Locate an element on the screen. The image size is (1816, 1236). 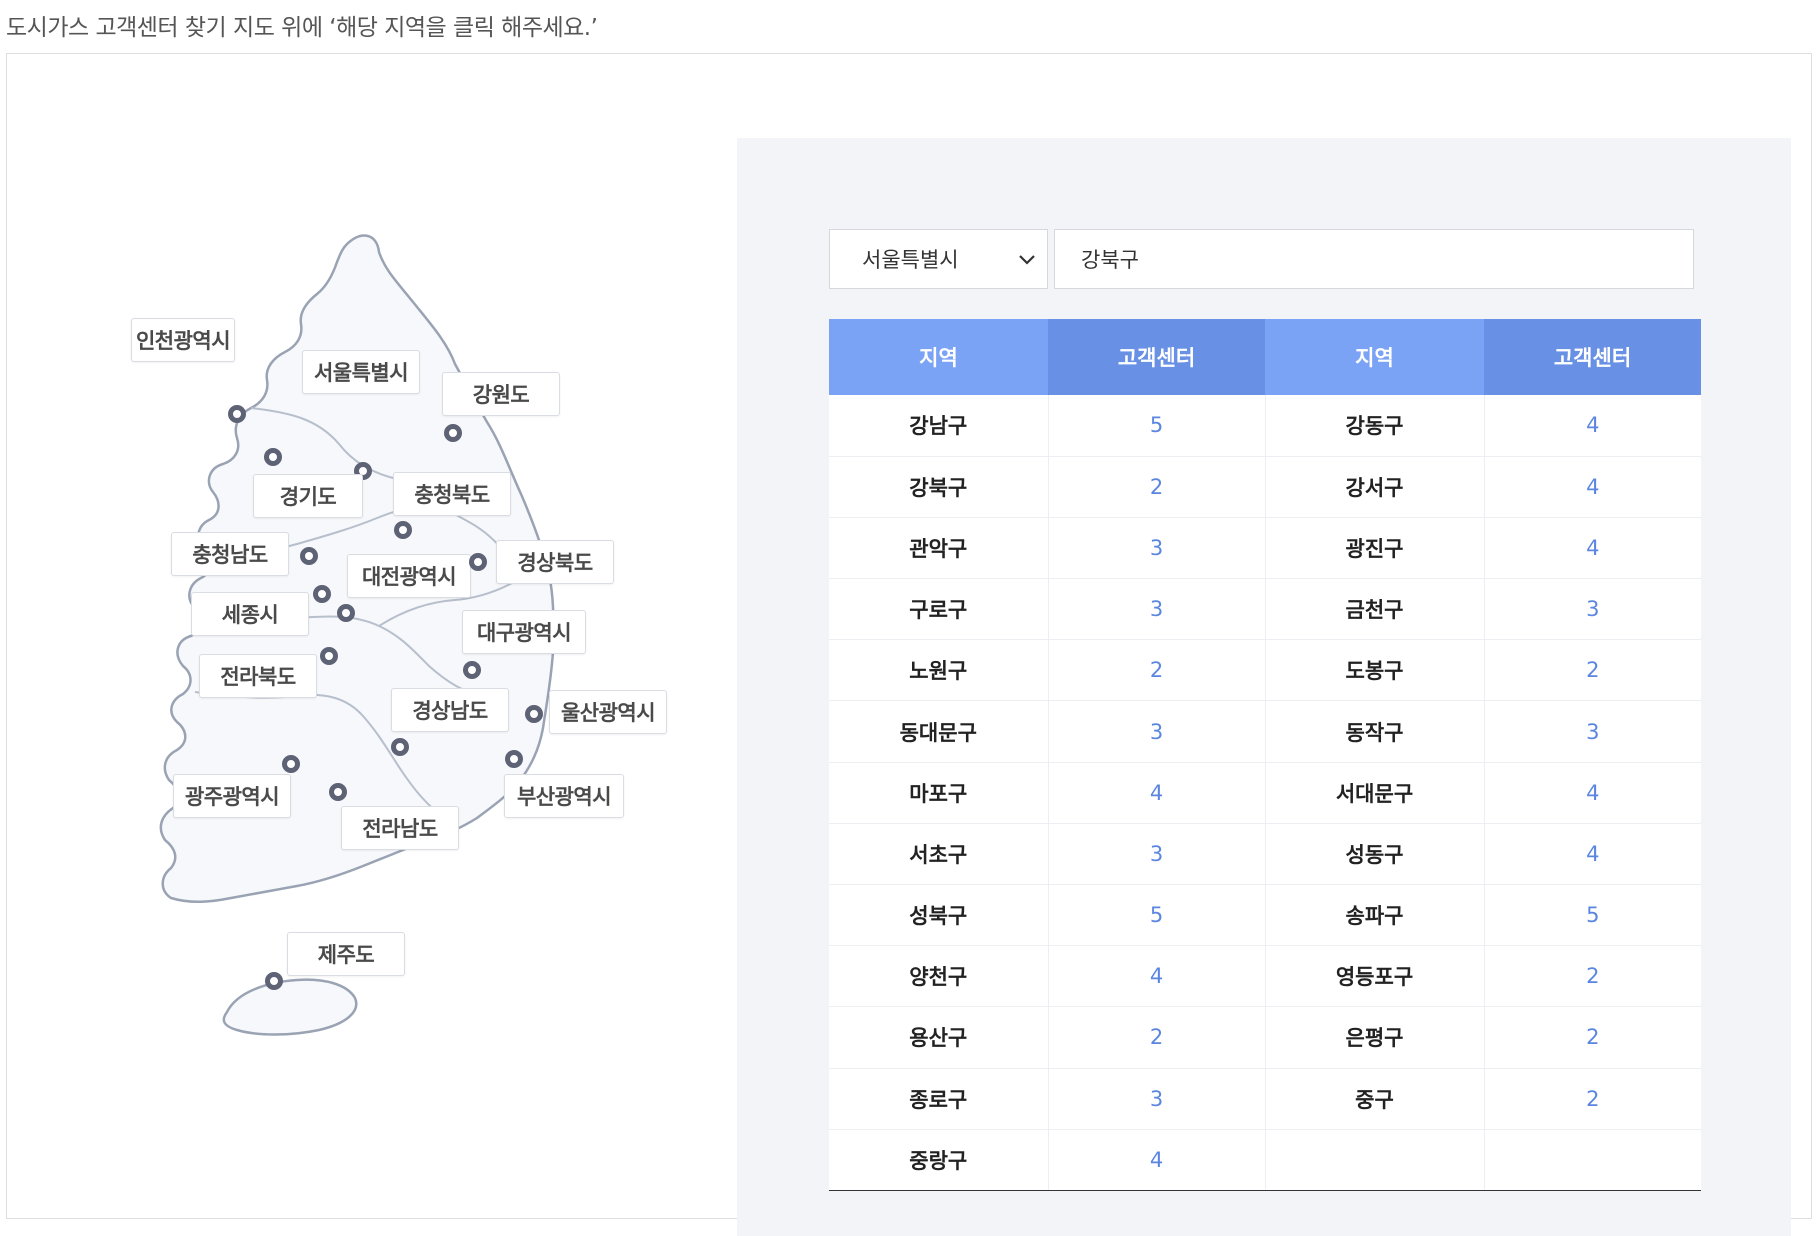
pin-icon-daejeon is located at coordinates (322, 594).